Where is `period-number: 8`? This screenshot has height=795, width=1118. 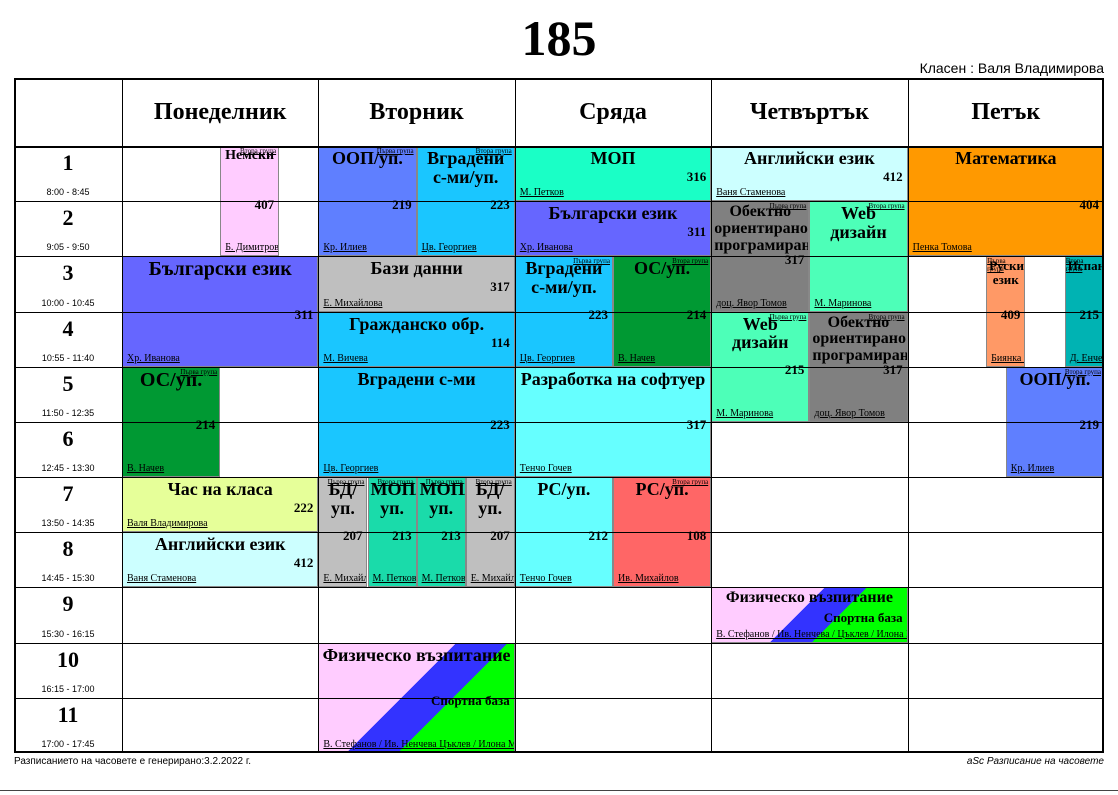
period-number: 8 is located at coordinates (68, 549).